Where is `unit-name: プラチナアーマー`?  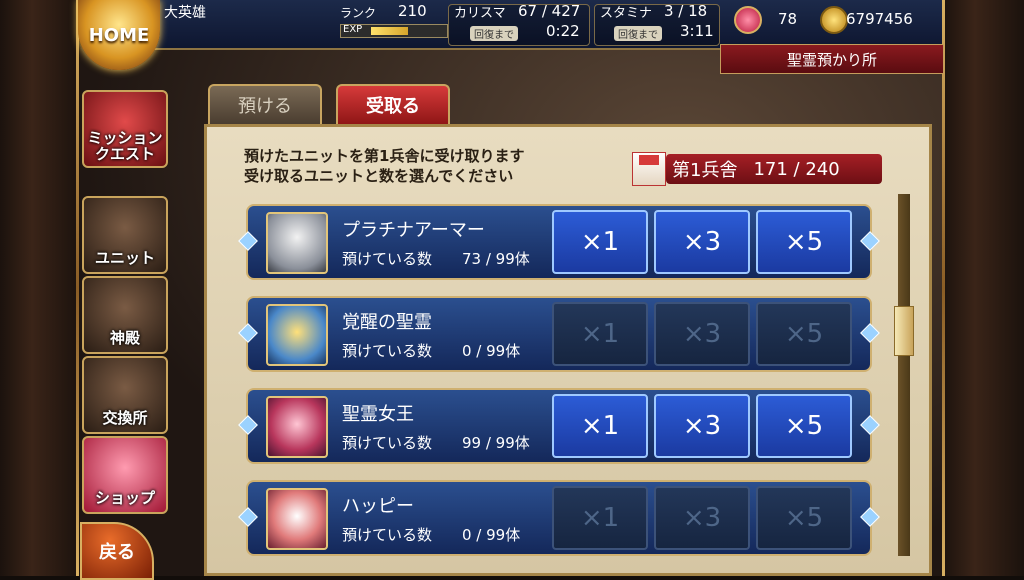
unit-name: プラチナアーマー is located at coordinates (413, 230).